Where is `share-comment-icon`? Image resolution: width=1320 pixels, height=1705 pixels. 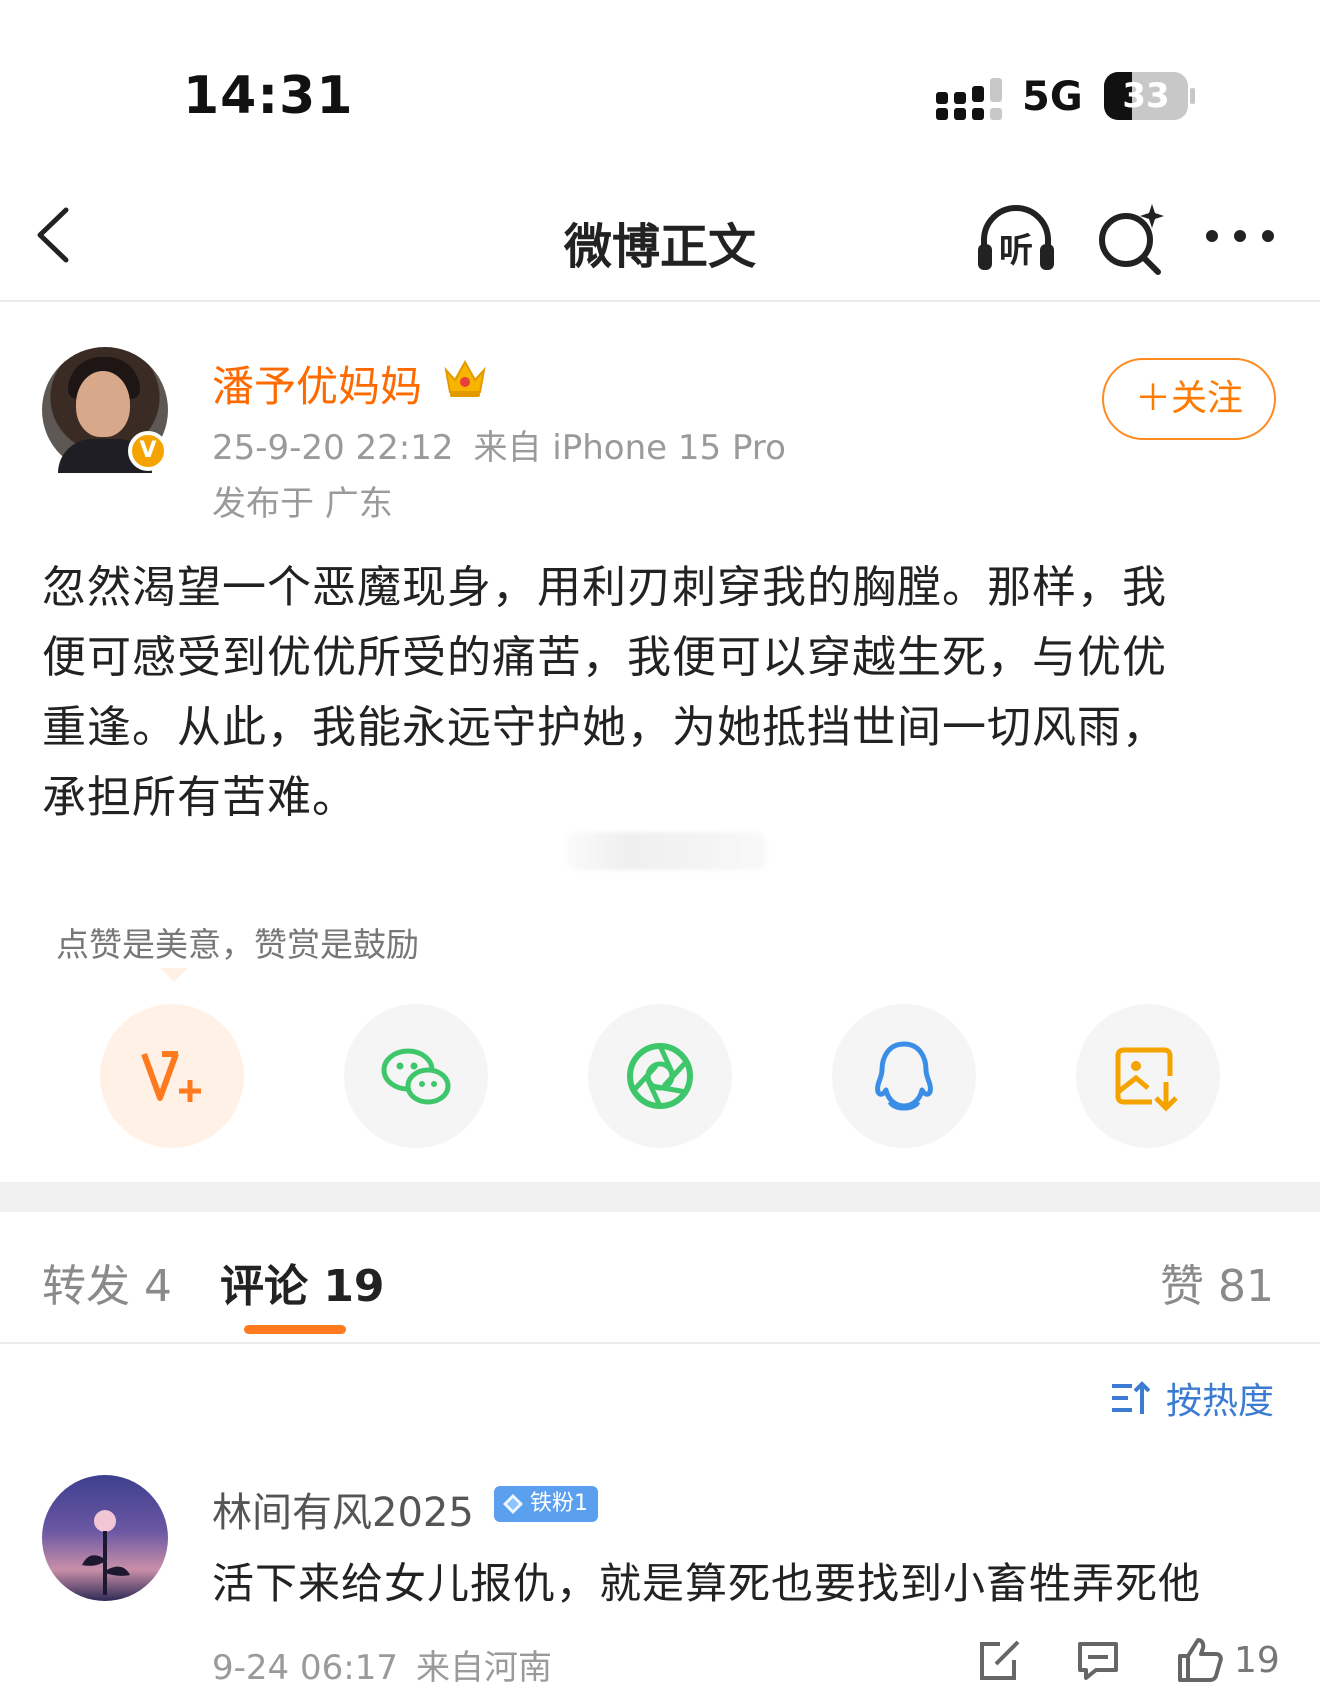
share-comment-icon is located at coordinates (998, 1660).